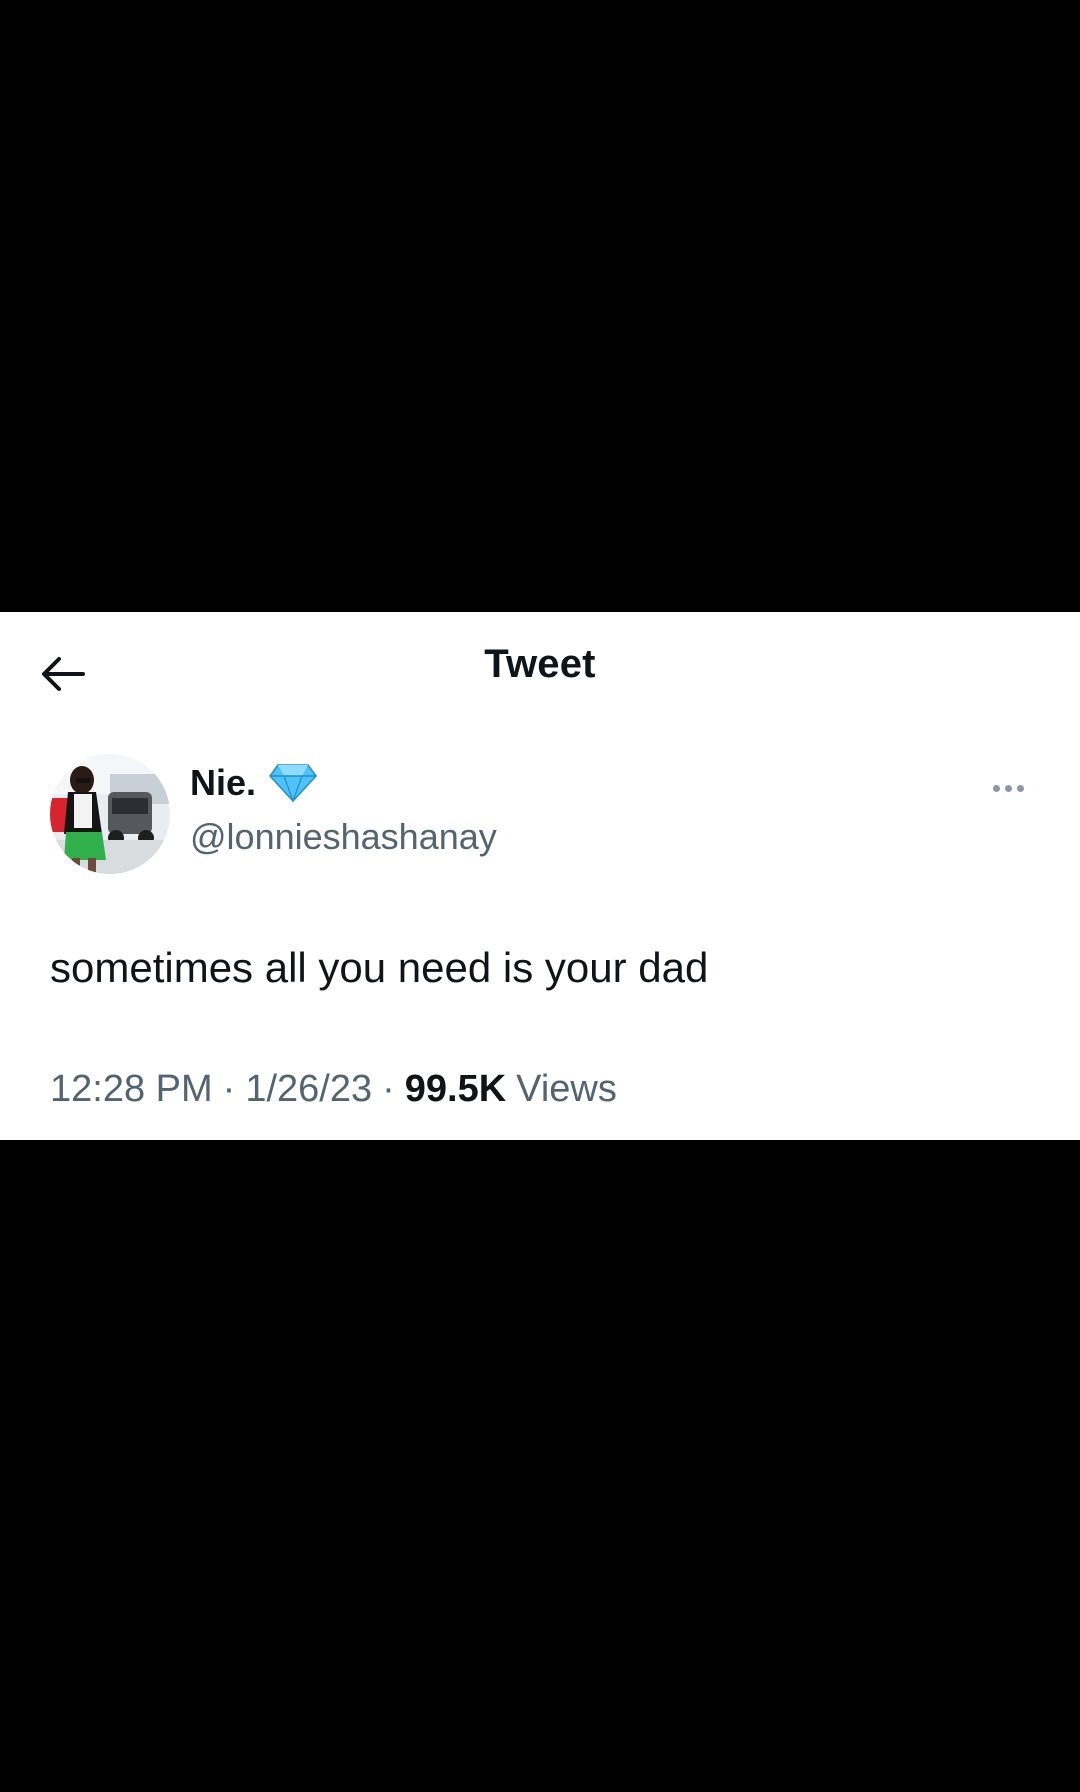  I want to click on views-count: 99.5K, so click(455, 1089).